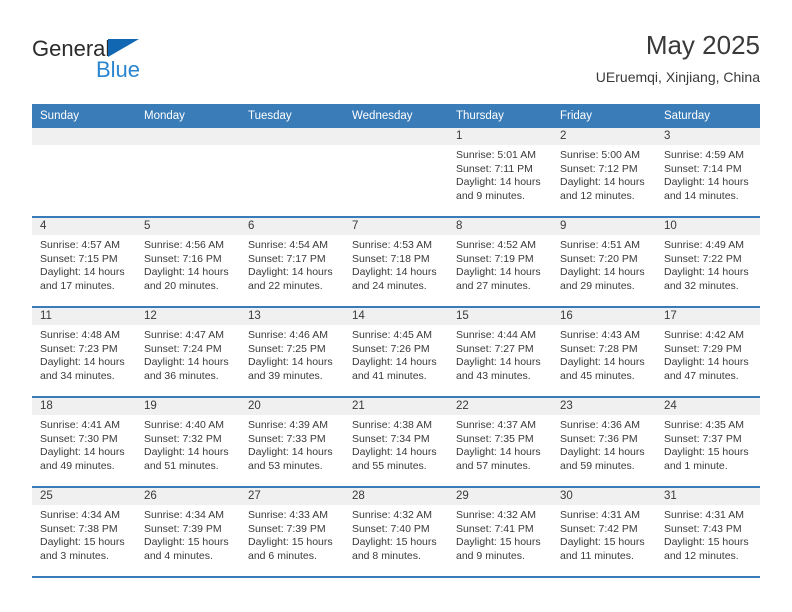  What do you see at coordinates (394, 369) in the screenshot?
I see `daylight-text: Daylight: 14 hours and 41 minutes.` at bounding box center [394, 369].